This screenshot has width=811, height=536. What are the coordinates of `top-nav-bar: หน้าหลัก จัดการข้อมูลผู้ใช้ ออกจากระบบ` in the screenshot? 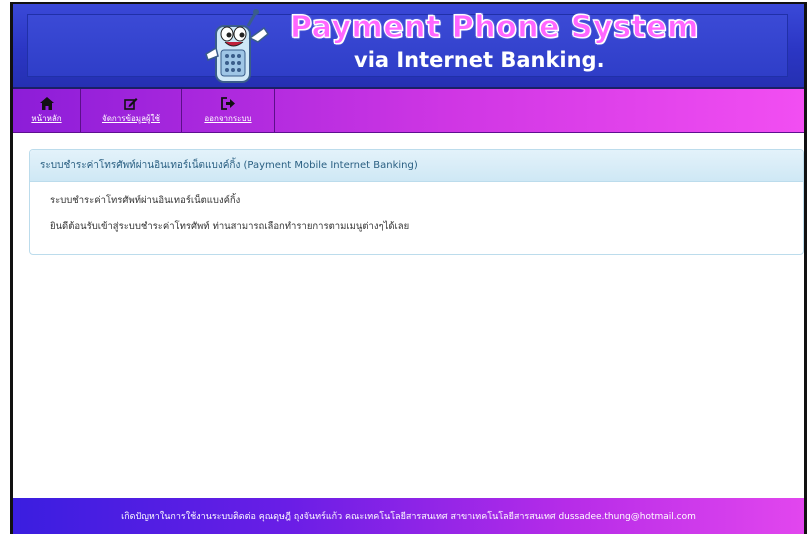 It's located at (408, 111).